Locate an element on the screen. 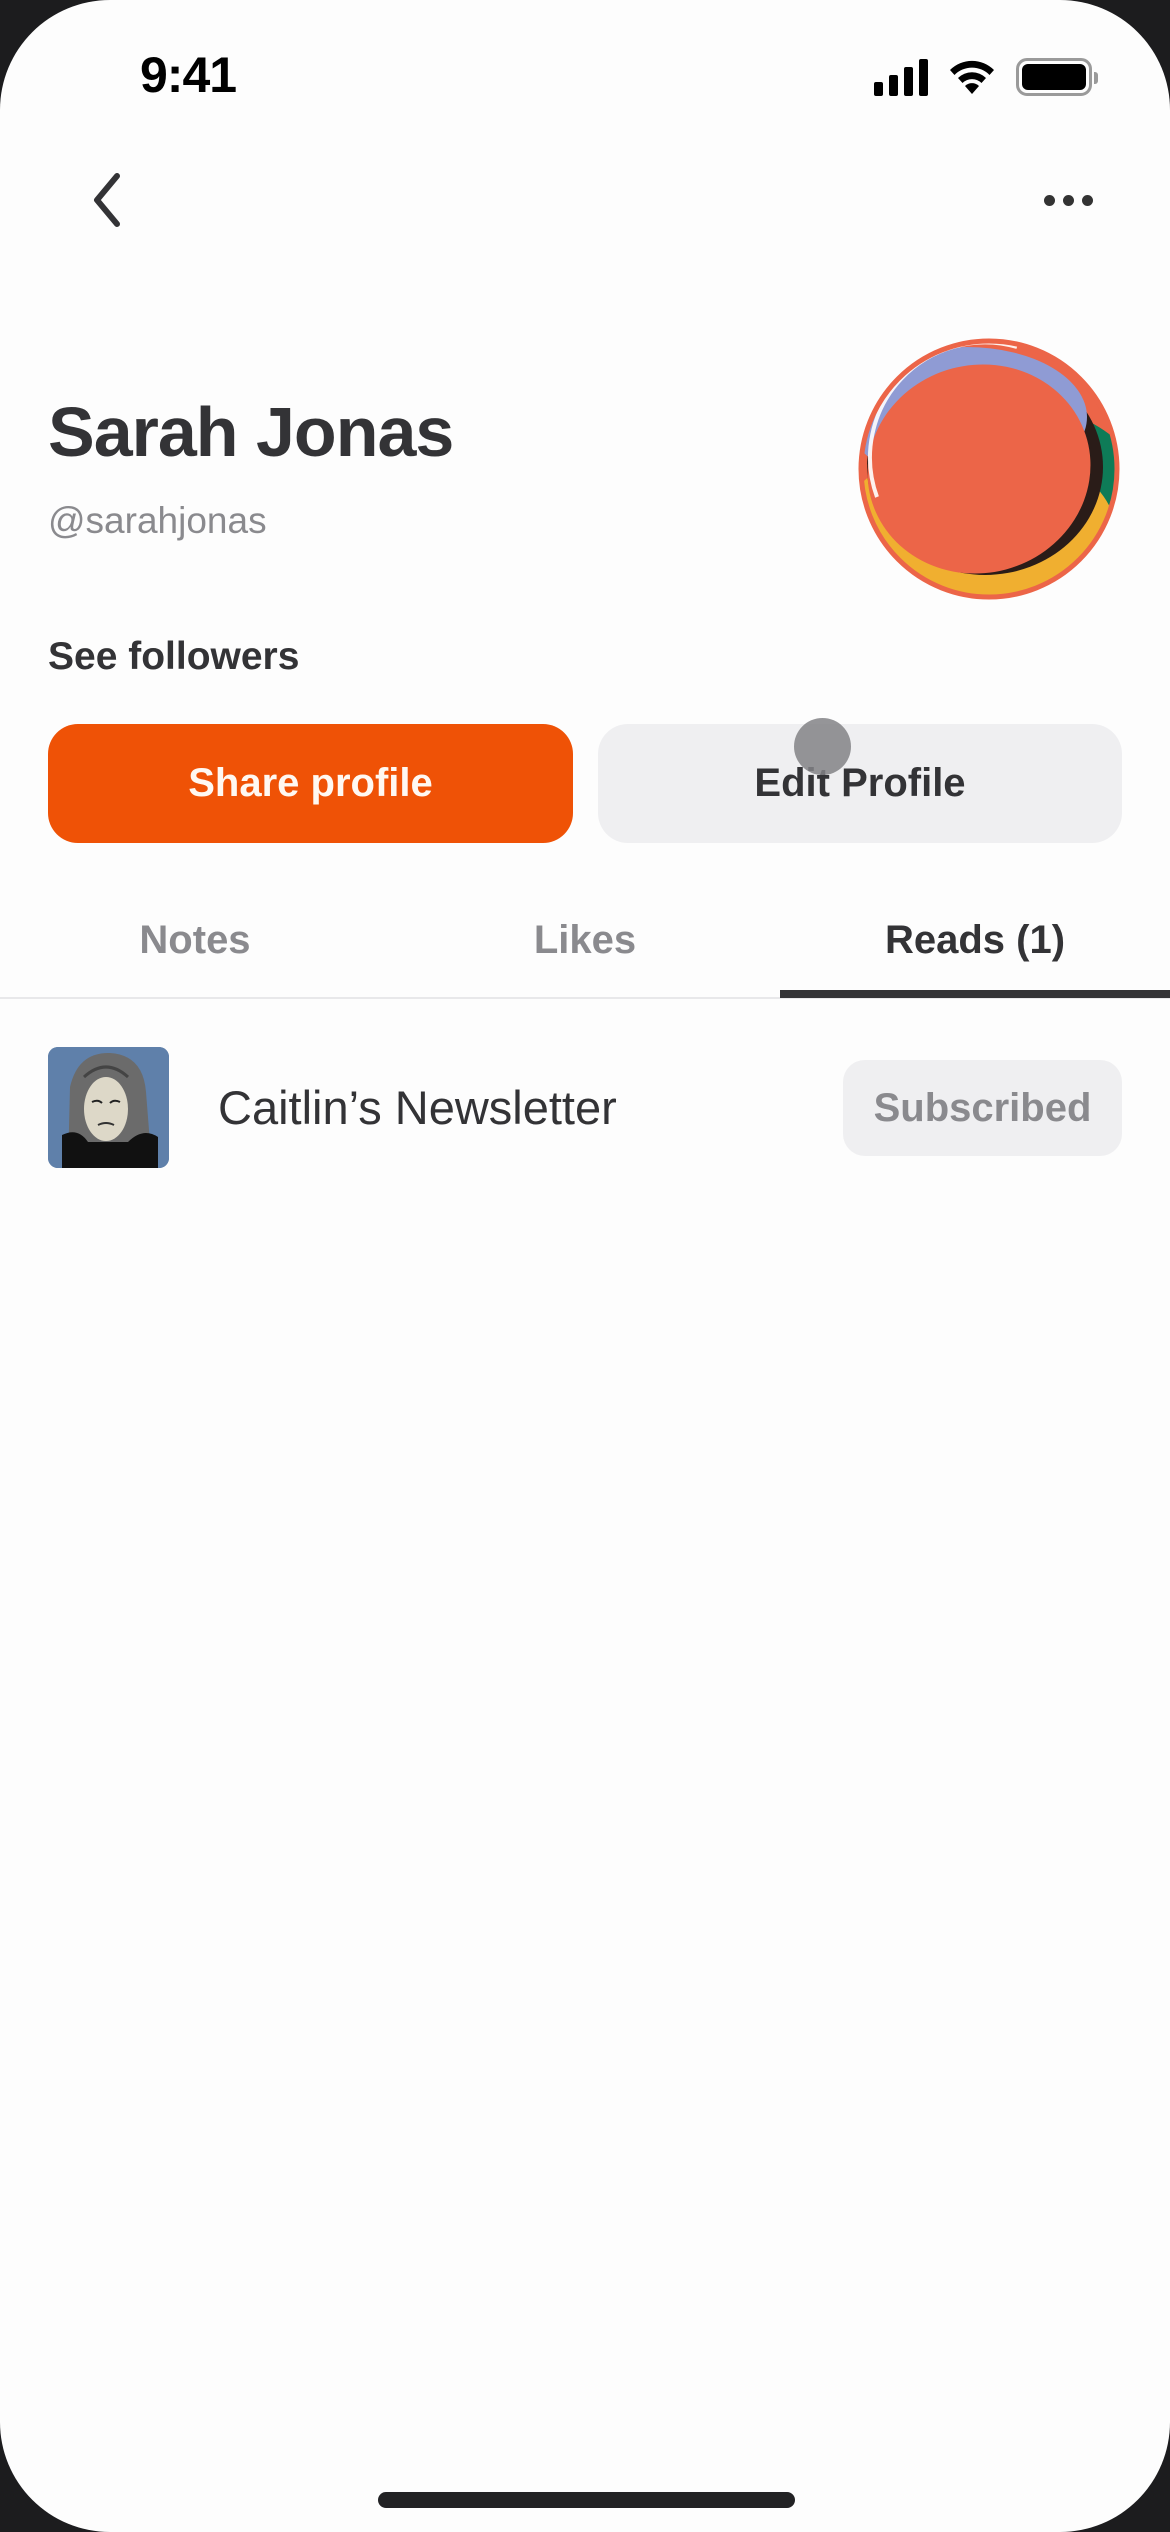  see-followers-link: See followers is located at coordinates (173, 657).